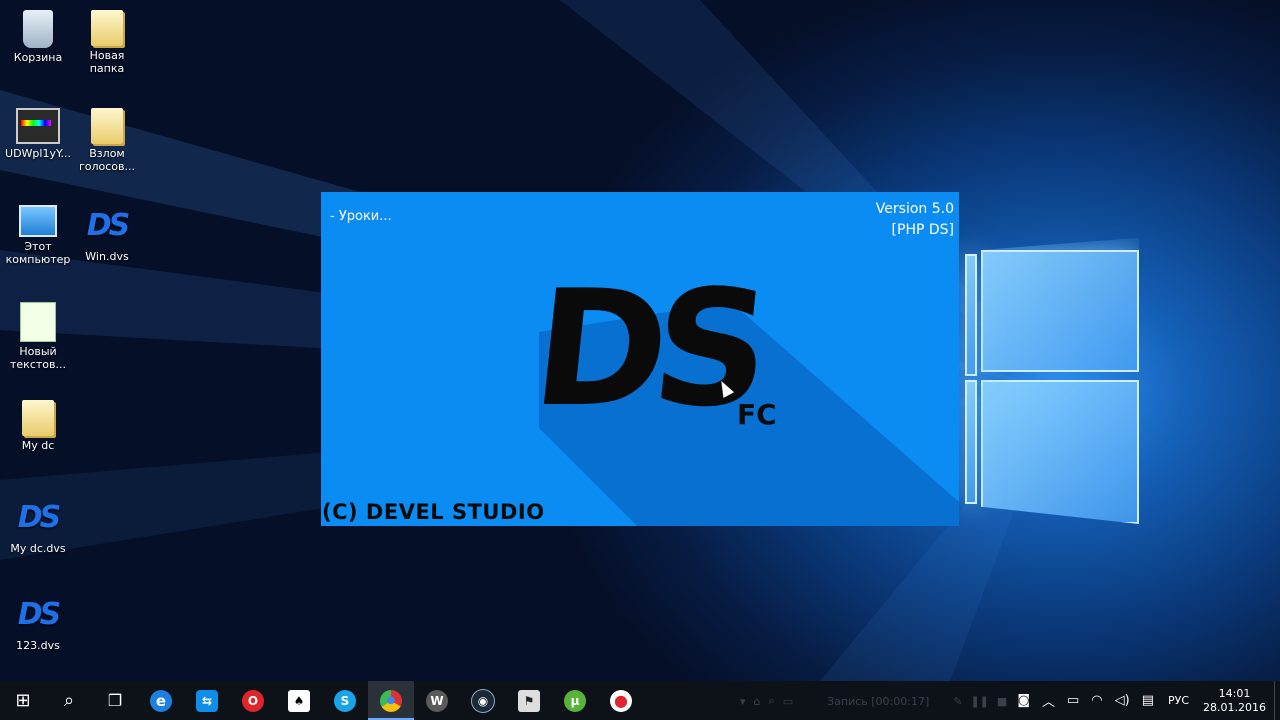 The width and height of the screenshot is (1280, 720). What do you see at coordinates (1122, 700) in the screenshot?
I see `volume-icon: ◁)` at bounding box center [1122, 700].